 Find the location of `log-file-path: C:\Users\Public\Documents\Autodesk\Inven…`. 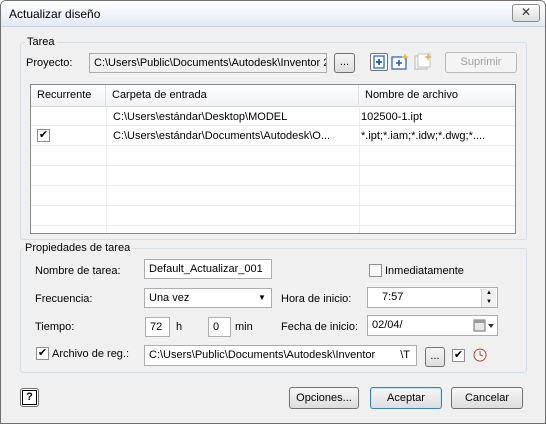

log-file-path: C:\Users\Public\Documents\Autodesk\Inven… is located at coordinates (262, 355).